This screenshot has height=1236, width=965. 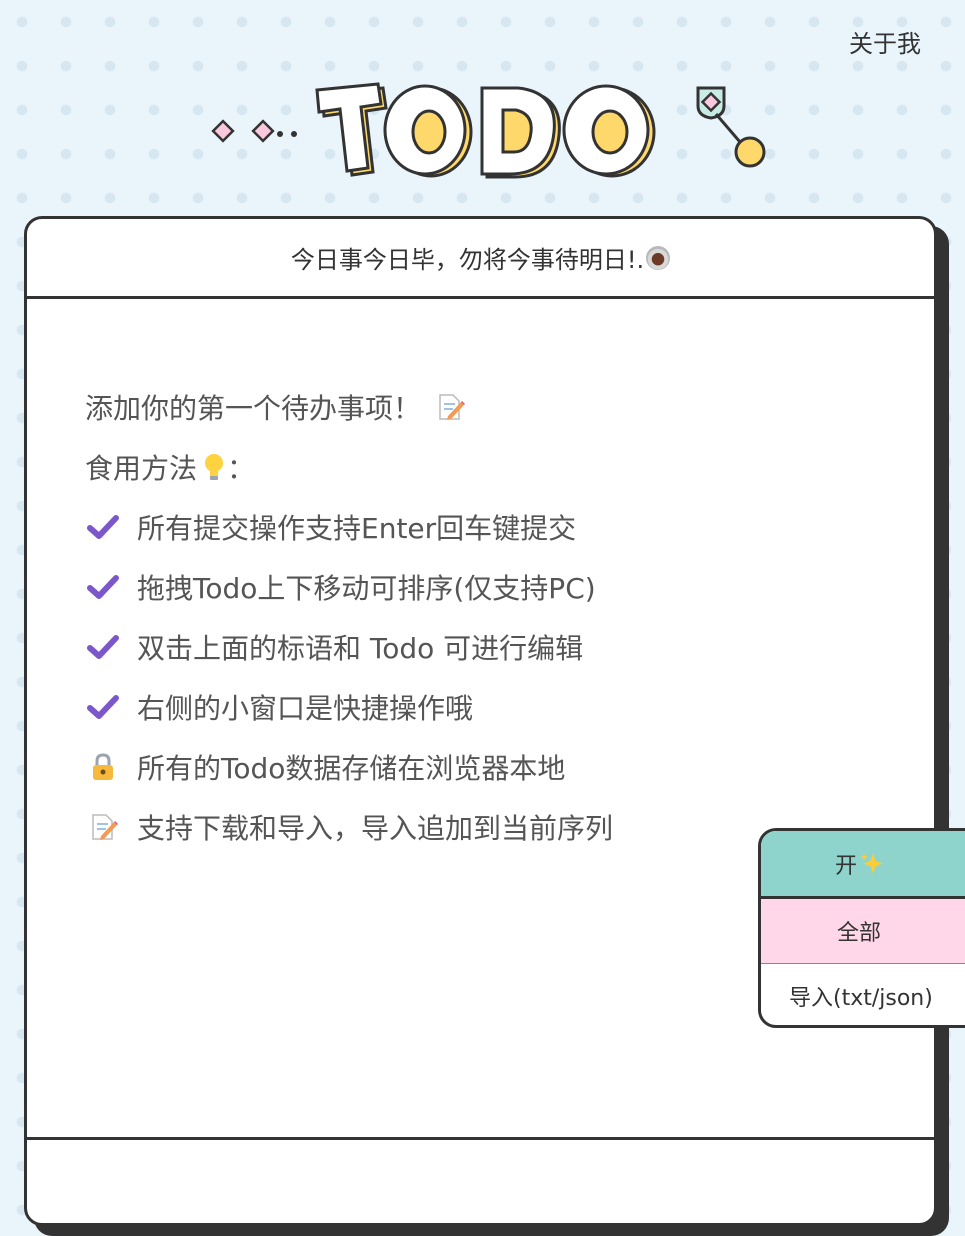 I want to click on logo-letter-o2, so click(x=609, y=131).